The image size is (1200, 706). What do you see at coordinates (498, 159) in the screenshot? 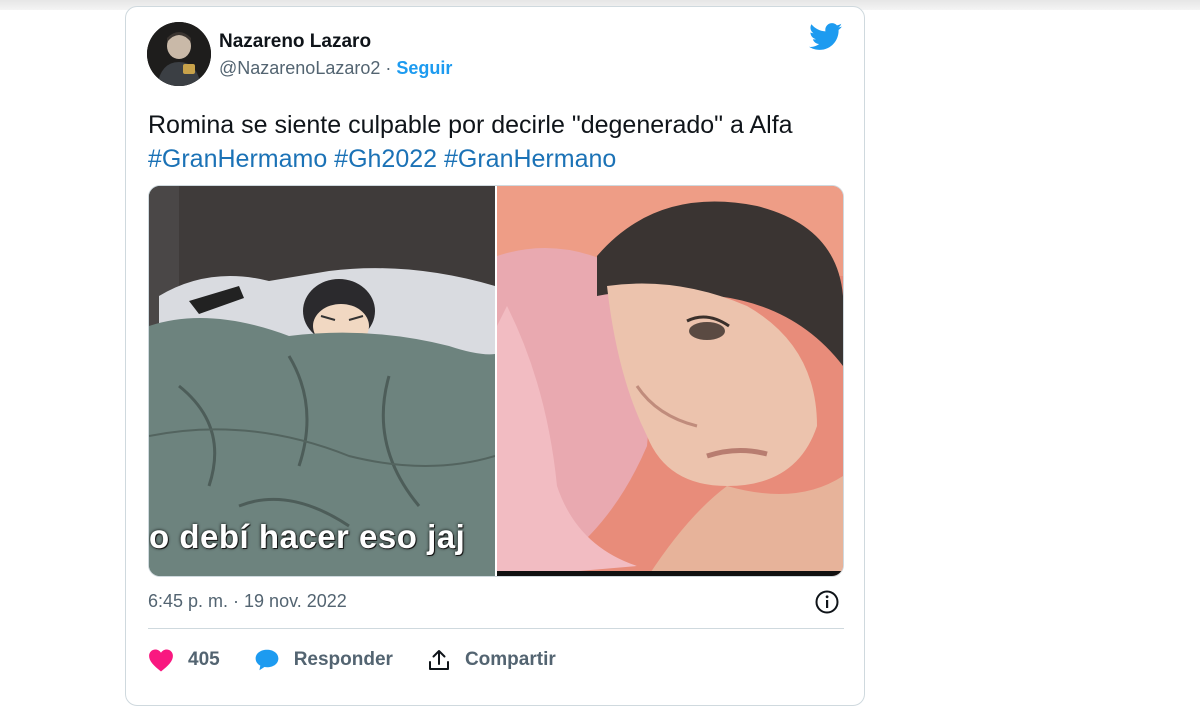
I see `tweet-hashtags: #GranHermamo #Gh2022 #GranHermano` at bounding box center [498, 159].